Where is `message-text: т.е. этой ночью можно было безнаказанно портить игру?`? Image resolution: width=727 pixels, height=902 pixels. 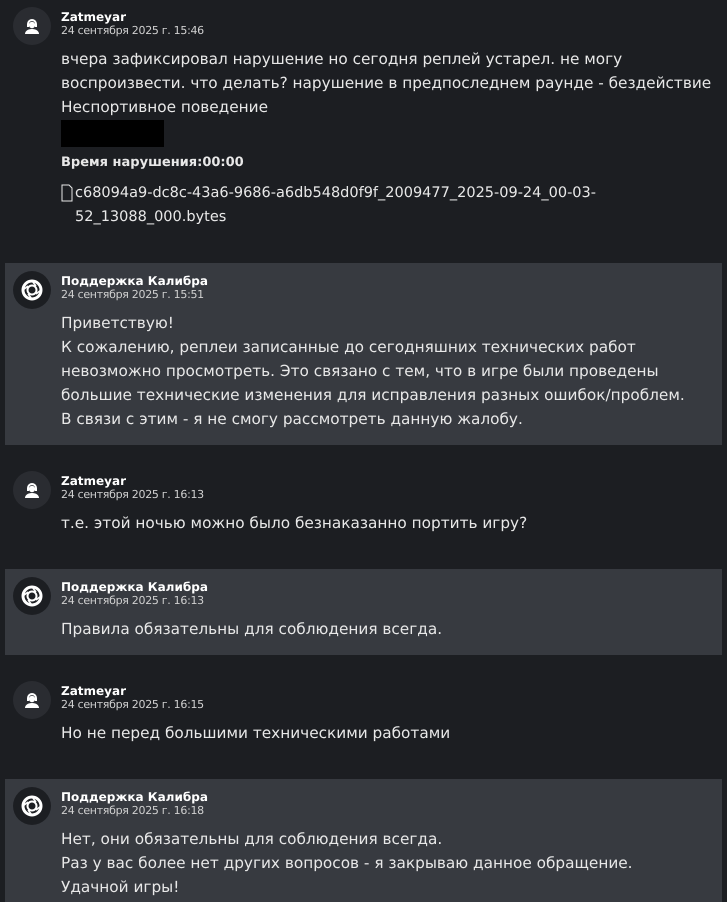 message-text: т.е. этой ночью можно было безнаказанно портить игру? is located at coordinates (294, 523).